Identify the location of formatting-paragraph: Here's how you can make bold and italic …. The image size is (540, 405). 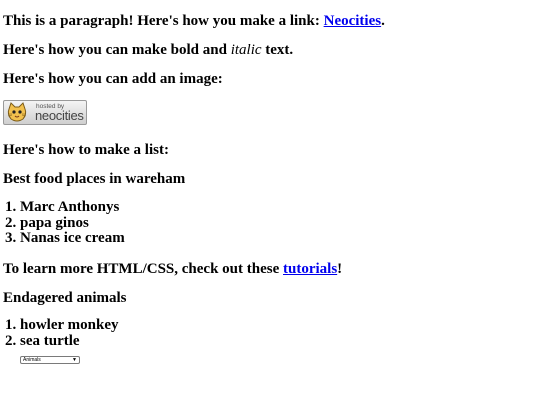
(148, 50).